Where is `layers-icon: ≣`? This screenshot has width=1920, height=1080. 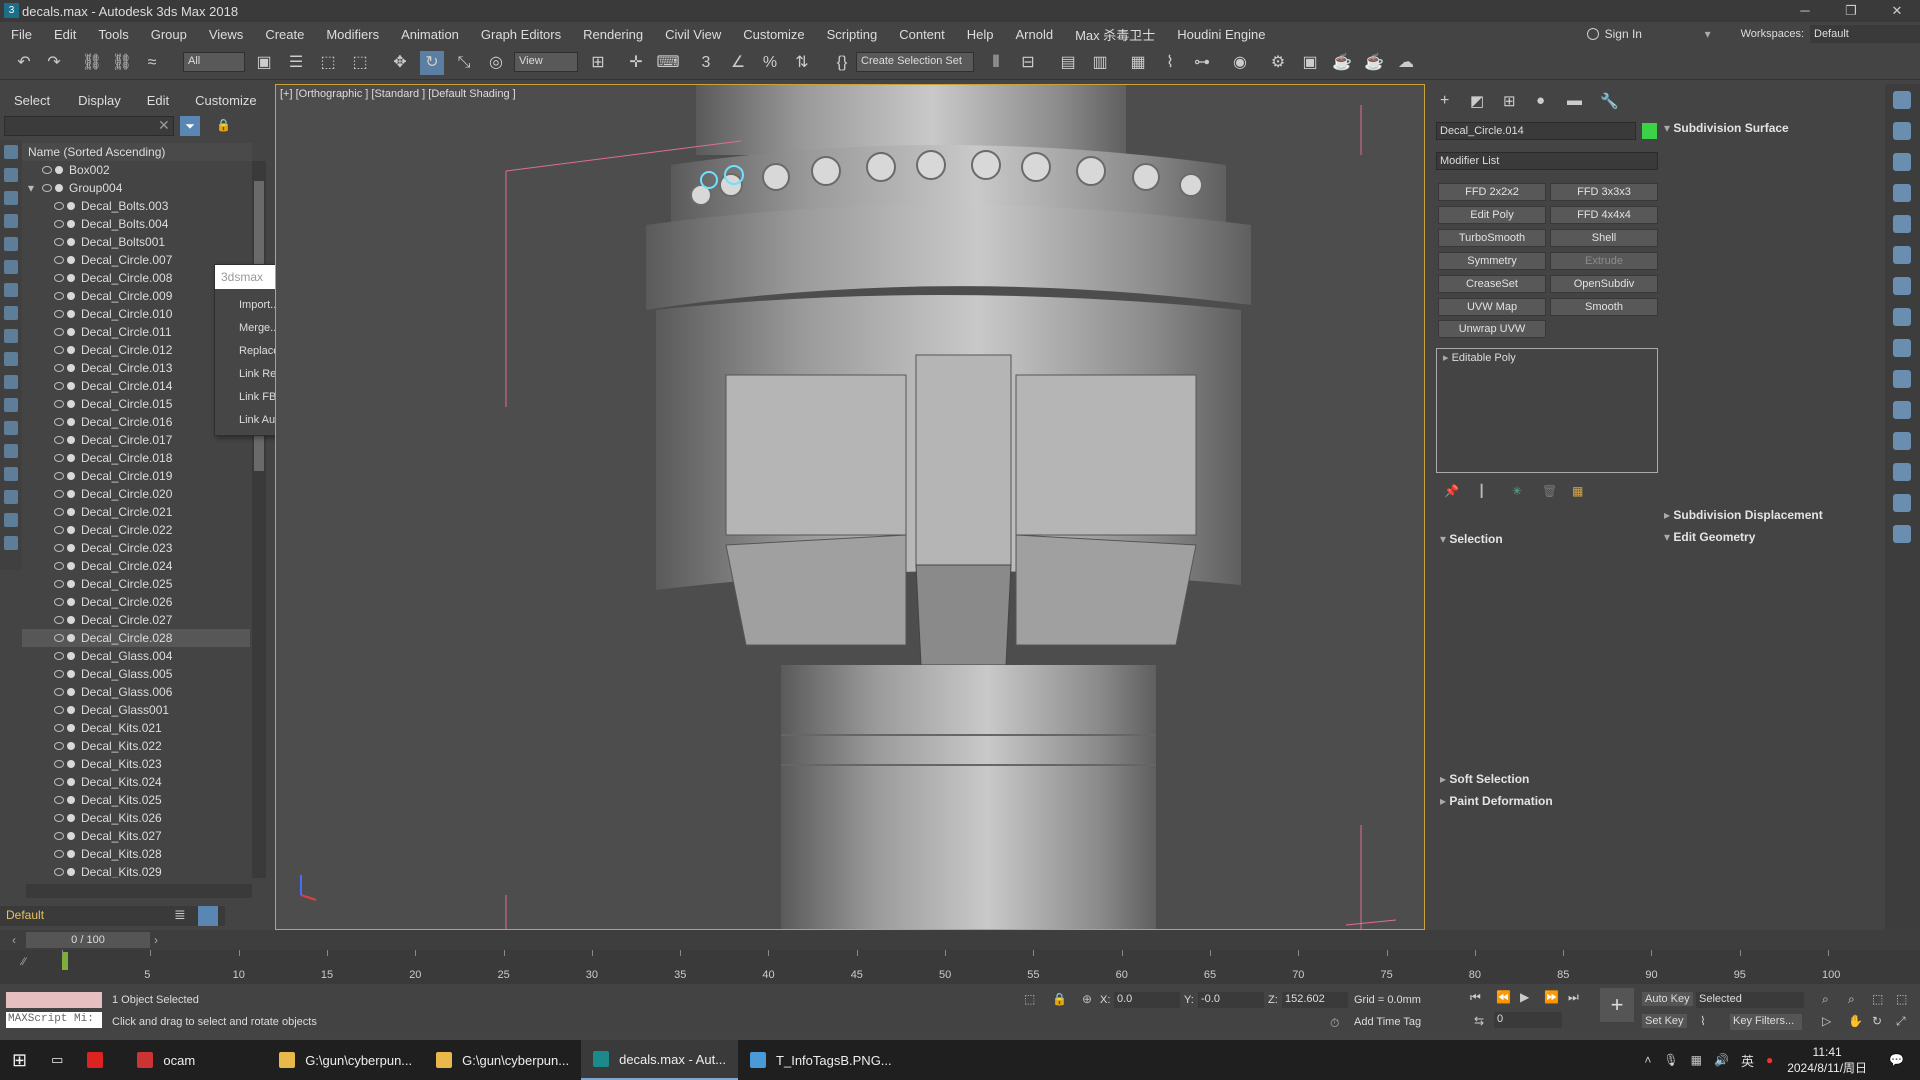
layers-icon: ≣ is located at coordinates (180, 914).